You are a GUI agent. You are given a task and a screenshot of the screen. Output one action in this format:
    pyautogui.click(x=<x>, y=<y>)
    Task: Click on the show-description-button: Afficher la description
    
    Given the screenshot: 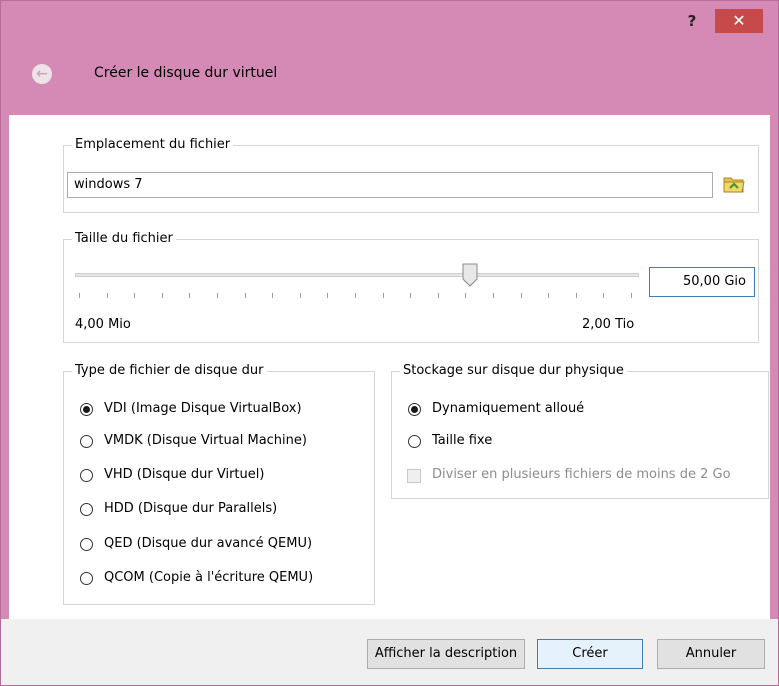 What is the action you would take?
    pyautogui.click(x=446, y=654)
    